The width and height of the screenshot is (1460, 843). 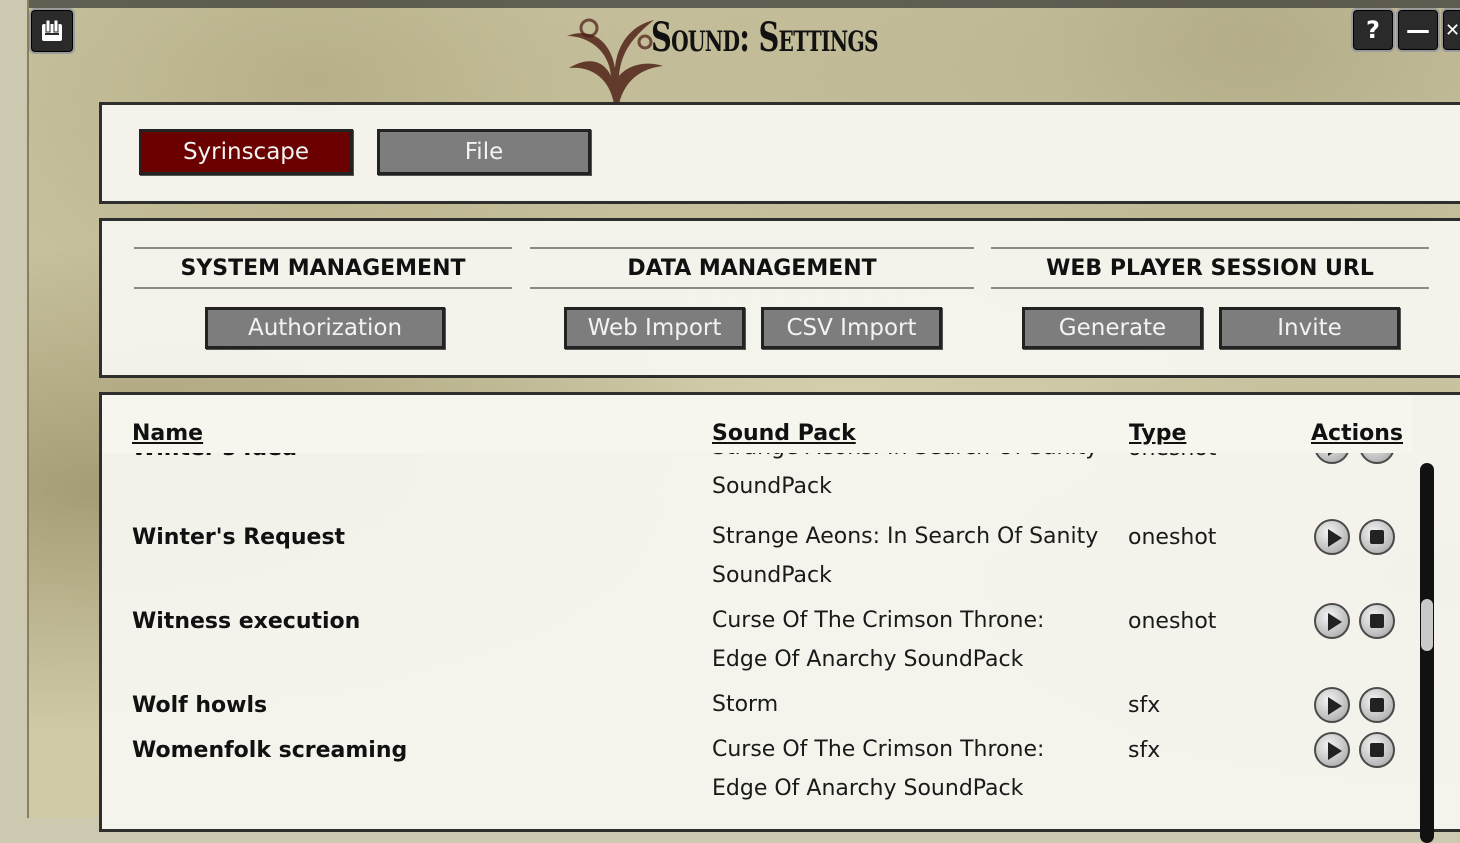 What do you see at coordinates (752, 268) in the screenshot?
I see `data-management-heading: DATA MANAGEMENT` at bounding box center [752, 268].